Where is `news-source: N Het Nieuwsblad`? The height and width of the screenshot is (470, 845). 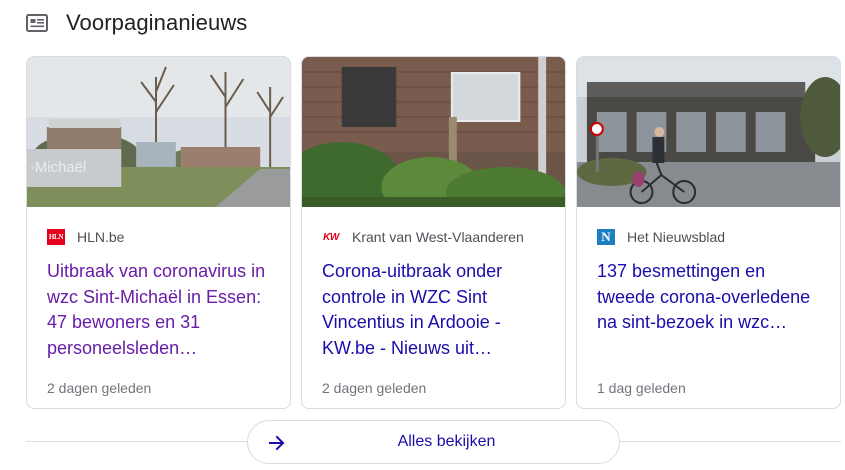 news-source: N Het Nieuwsblad is located at coordinates (708, 237).